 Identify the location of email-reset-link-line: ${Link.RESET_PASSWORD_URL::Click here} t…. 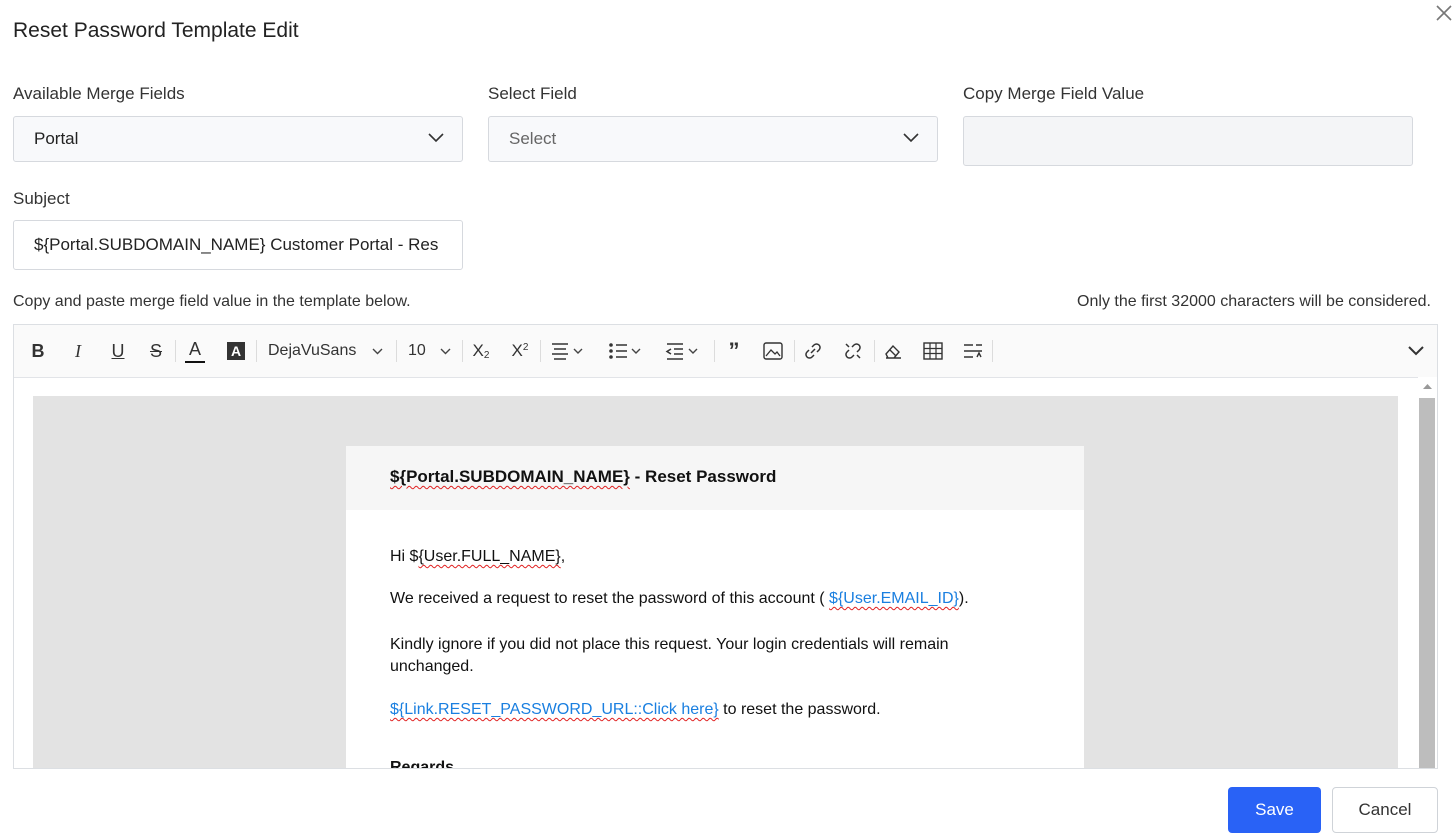
(635, 710).